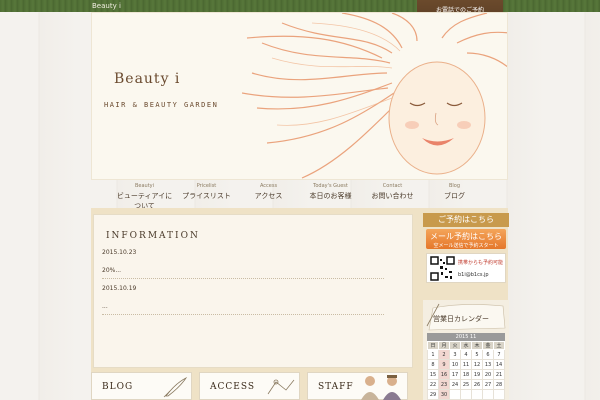 The image size is (600, 400). Describe the element at coordinates (433, 394) in the screenshot. I see `calendar-day: 29` at that location.